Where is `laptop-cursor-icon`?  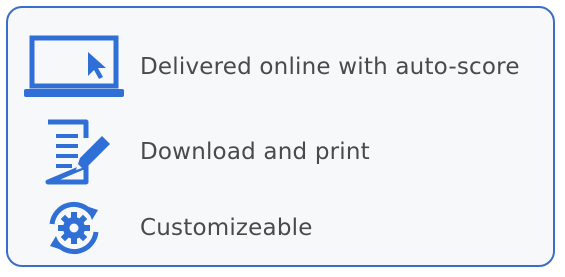 laptop-cursor-icon is located at coordinates (74, 67).